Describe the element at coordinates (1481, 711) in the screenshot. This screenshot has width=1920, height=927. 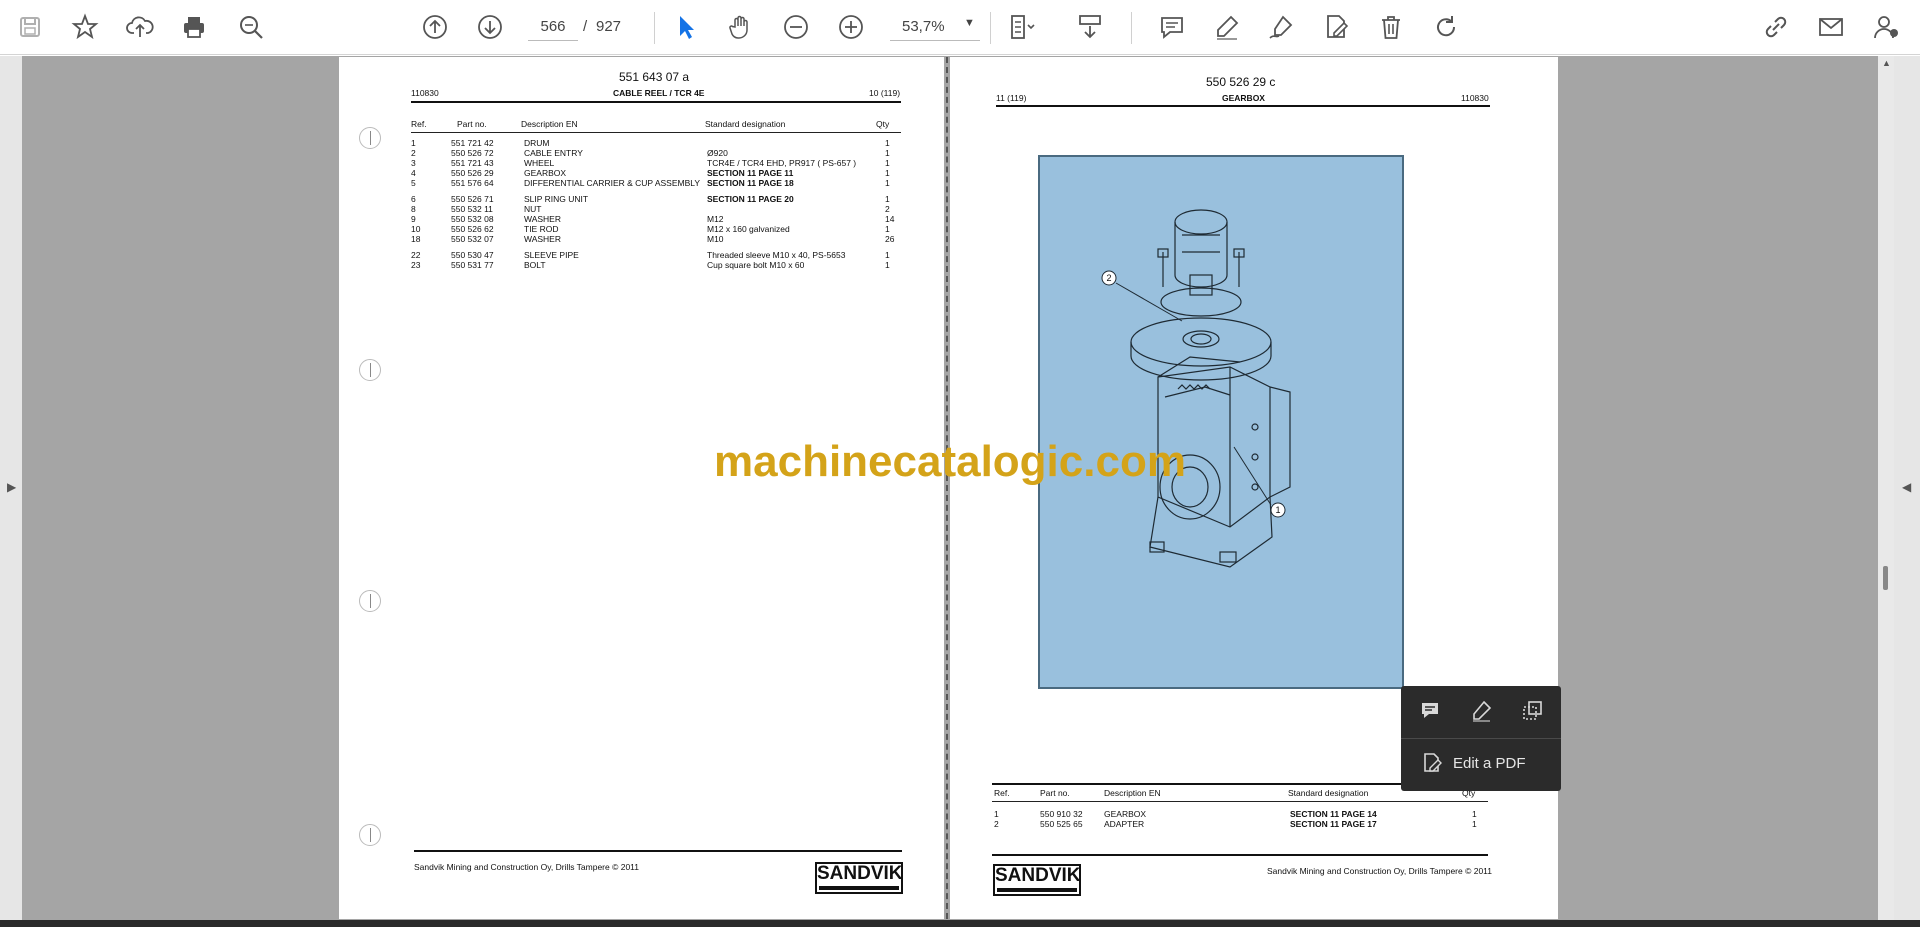
I see `highlight-pen-icon` at that location.